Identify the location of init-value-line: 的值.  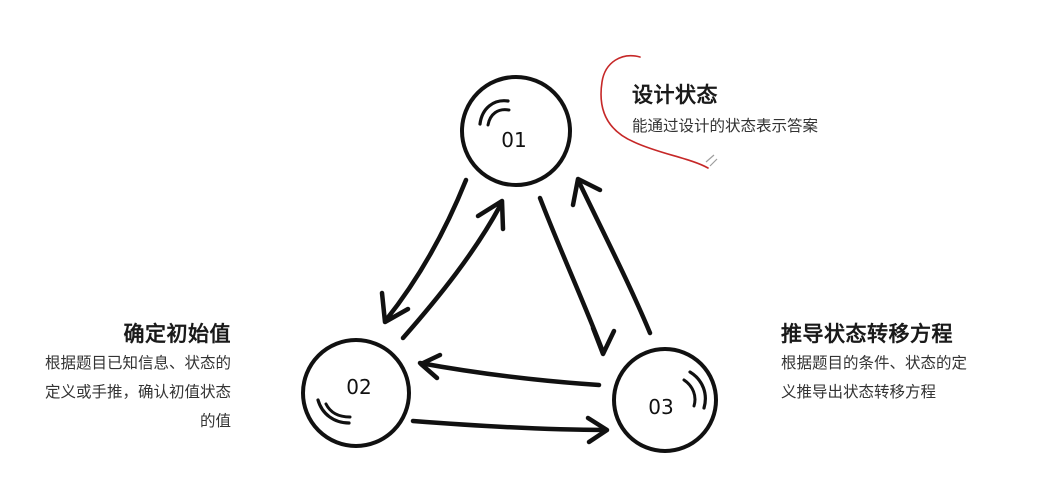
(215, 421).